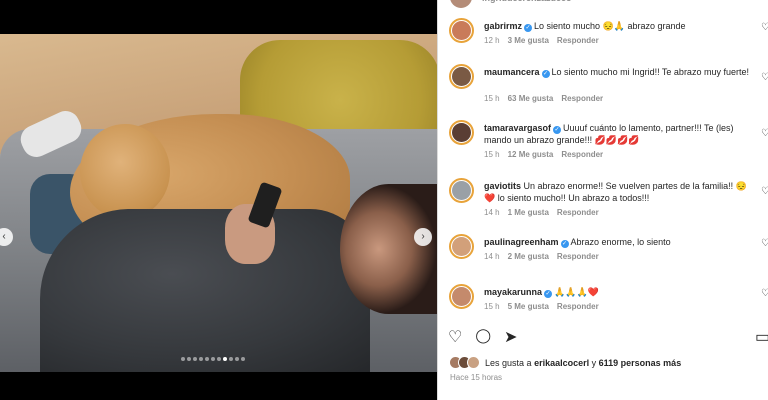 The width and height of the screenshot is (768, 400). What do you see at coordinates (125, 171) in the screenshot?
I see `photo-dog-head` at bounding box center [125, 171].